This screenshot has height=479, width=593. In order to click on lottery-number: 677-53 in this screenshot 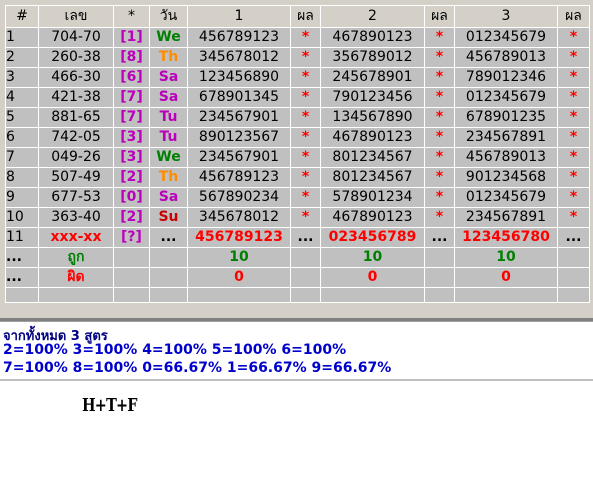, I will do `click(76, 197)`.